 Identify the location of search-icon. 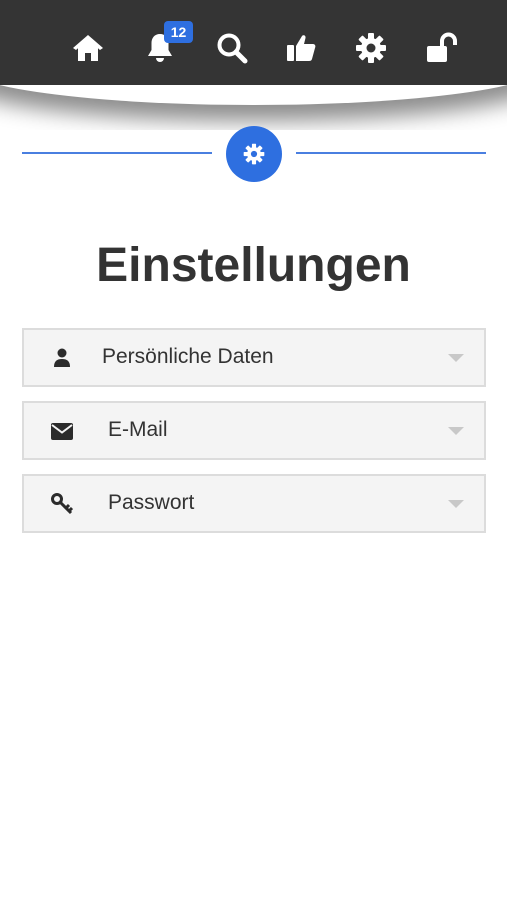
(232, 48).